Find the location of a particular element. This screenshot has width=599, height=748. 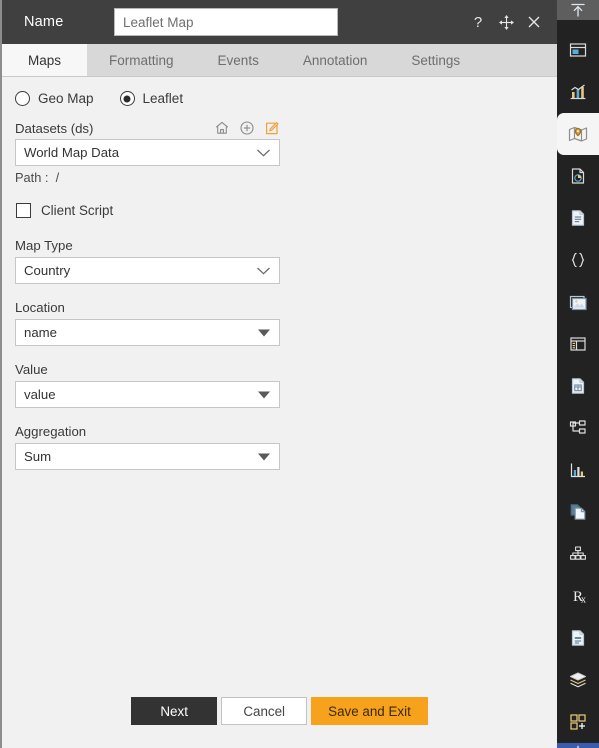

radio-circle-selected-icon is located at coordinates (127, 98).